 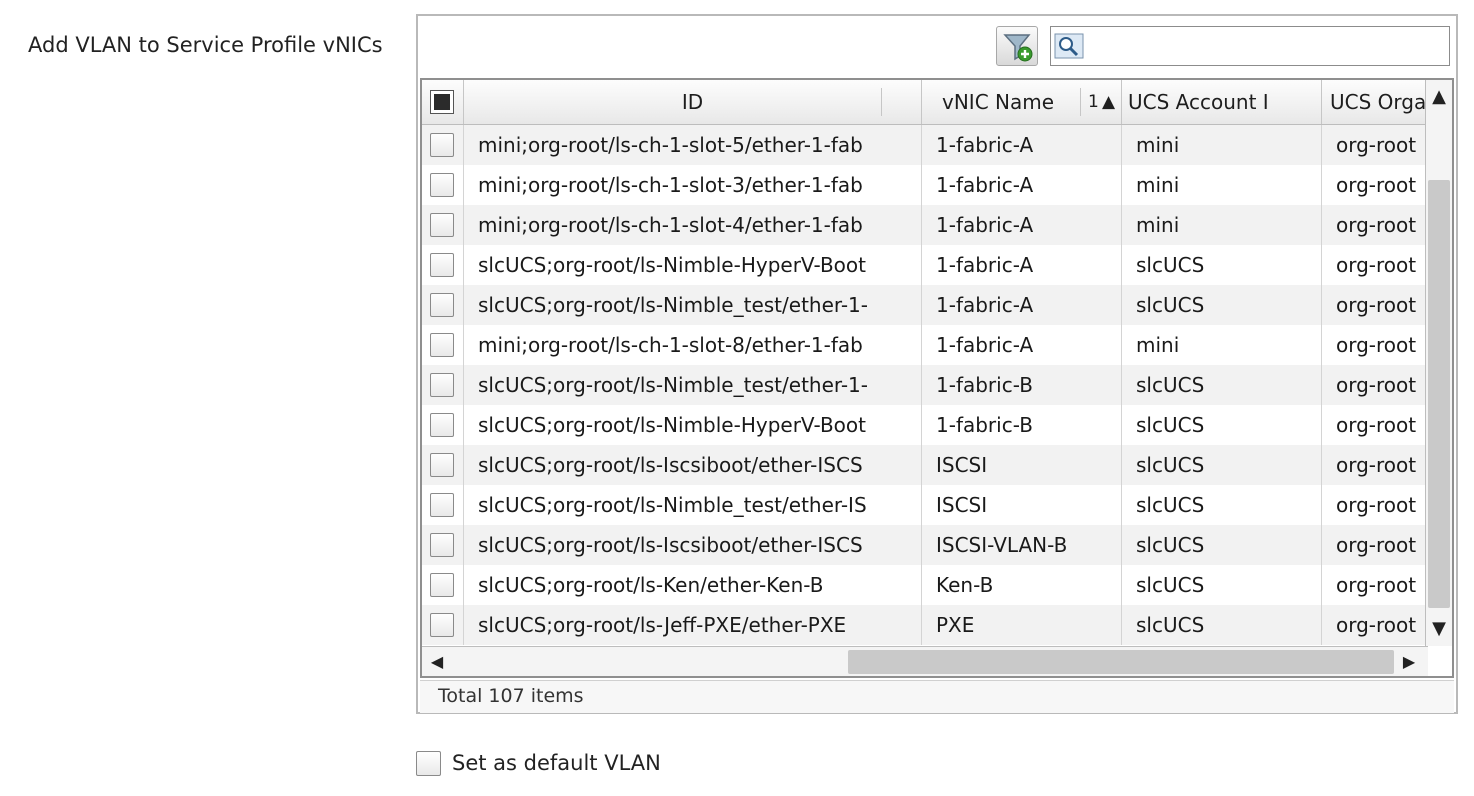 What do you see at coordinates (1409, 661) in the screenshot?
I see `scroll-right-icon: ▶` at bounding box center [1409, 661].